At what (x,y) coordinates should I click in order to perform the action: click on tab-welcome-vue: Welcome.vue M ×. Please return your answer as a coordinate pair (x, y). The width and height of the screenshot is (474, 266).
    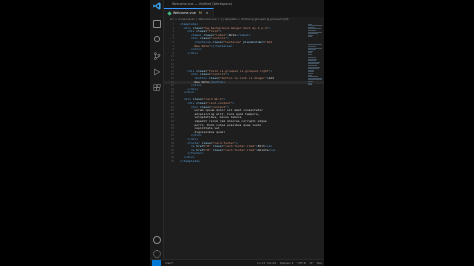
    Looking at the image, I should click on (189, 12).